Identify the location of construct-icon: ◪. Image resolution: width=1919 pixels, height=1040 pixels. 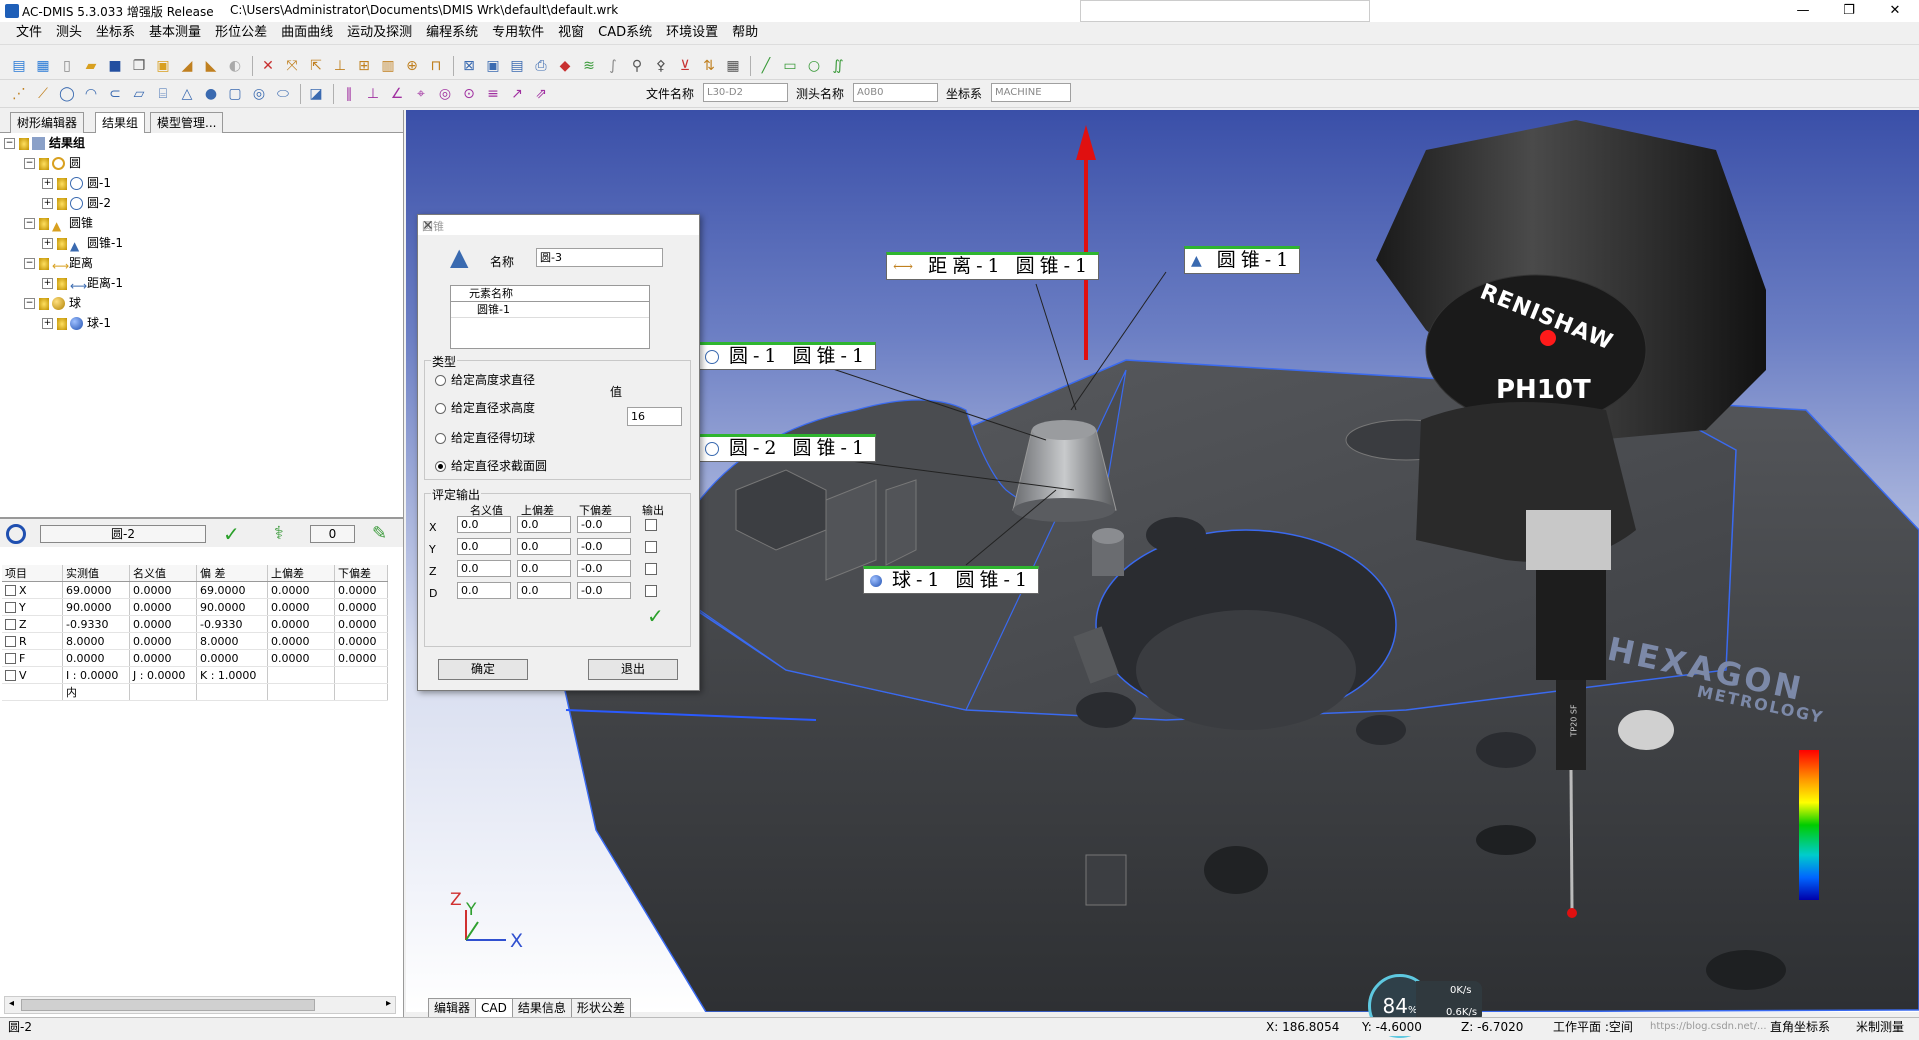
(316, 94).